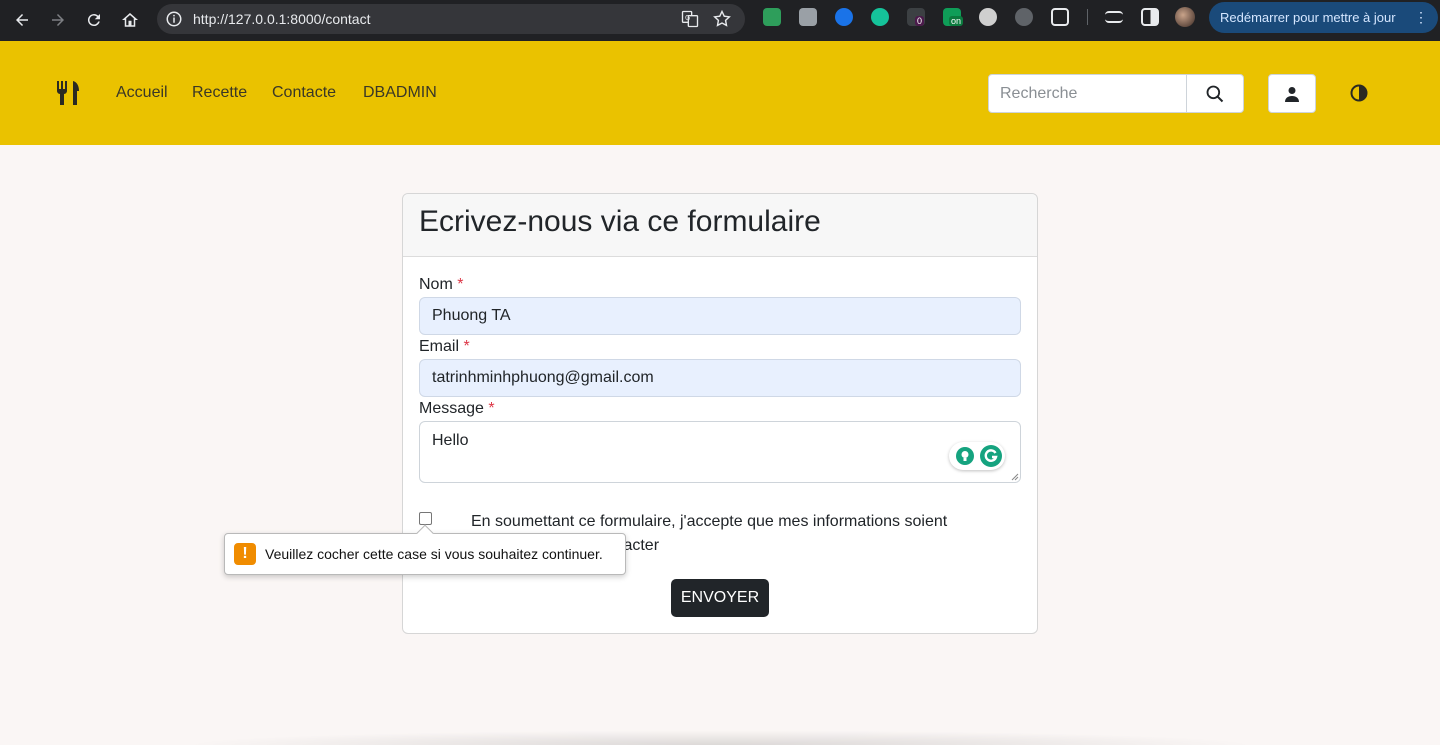 The image size is (1440, 745). What do you see at coordinates (808, 17) in the screenshot?
I see `k-extension-icon` at bounding box center [808, 17].